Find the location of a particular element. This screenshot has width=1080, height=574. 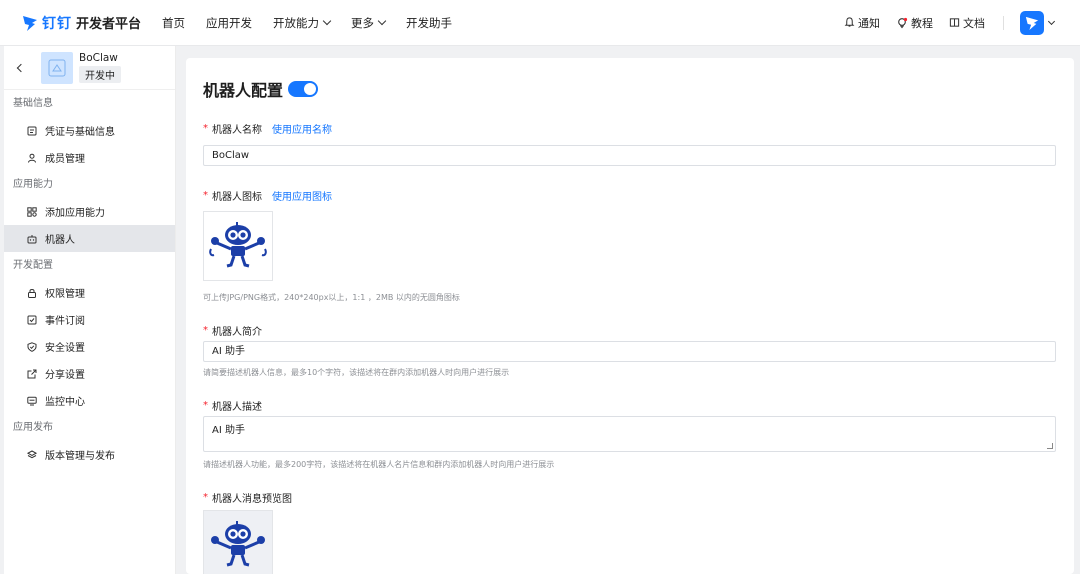

sidebar-item-credentials: 凭证与基础信息 is located at coordinates (89, 130).